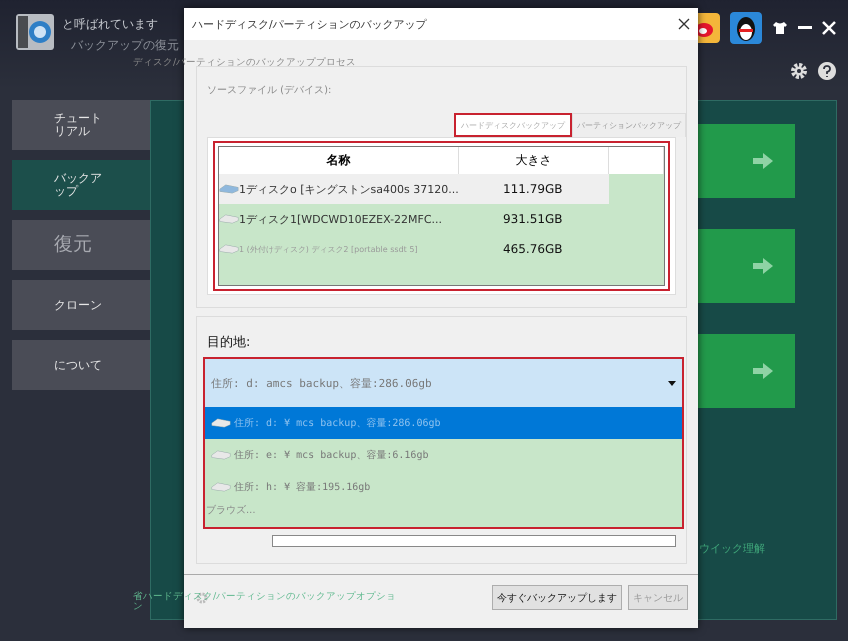 The width and height of the screenshot is (848, 641). Describe the element at coordinates (81, 245) in the screenshot. I see `sidebar-item: 復元` at that location.